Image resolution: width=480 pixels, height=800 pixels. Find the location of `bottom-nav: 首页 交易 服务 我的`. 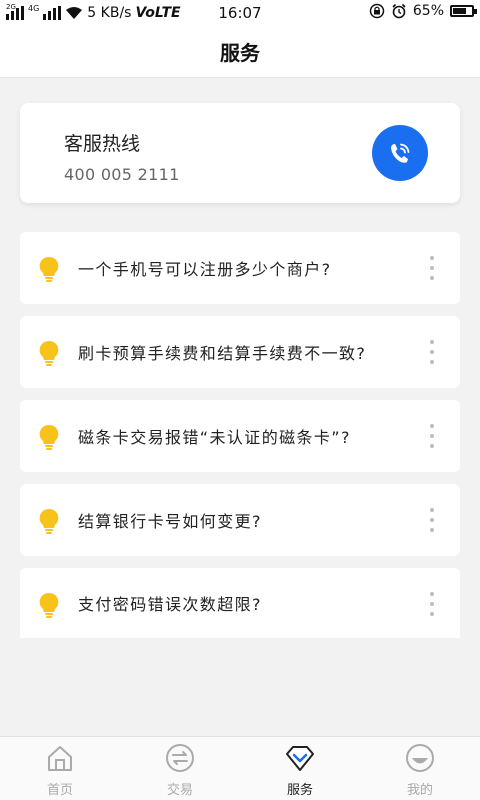

bottom-nav: 首页 交易 服务 我的 is located at coordinates (240, 768).